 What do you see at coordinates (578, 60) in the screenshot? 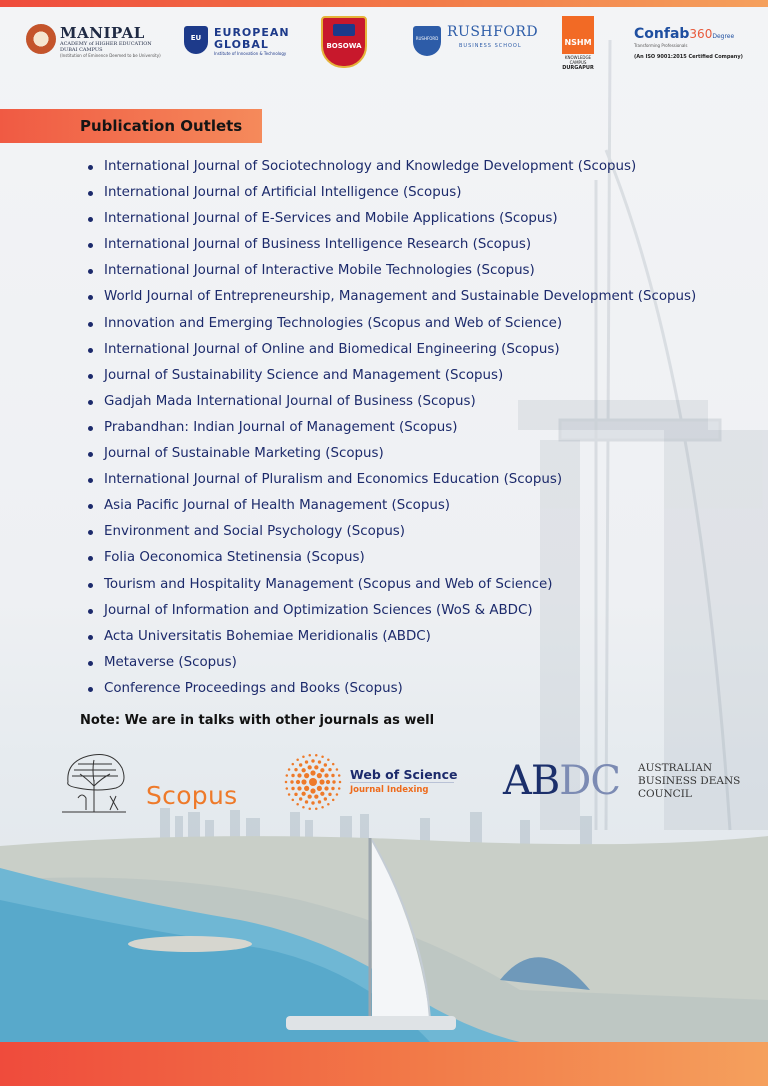
I see `nshm-line1: KNOWLEDGE CAMPUS` at bounding box center [578, 60].